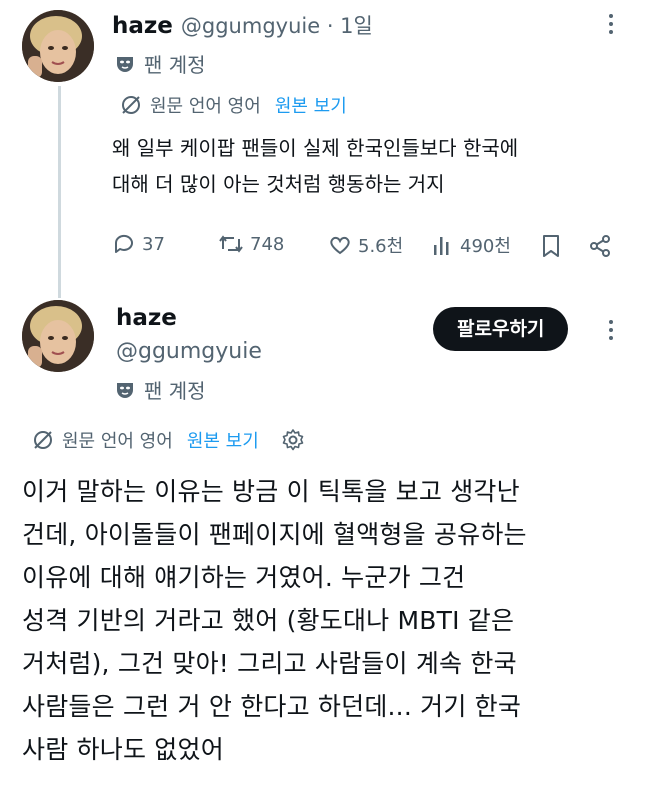 The image size is (648, 786). Describe the element at coordinates (59, 192) in the screenshot. I see `thread-line` at that location.